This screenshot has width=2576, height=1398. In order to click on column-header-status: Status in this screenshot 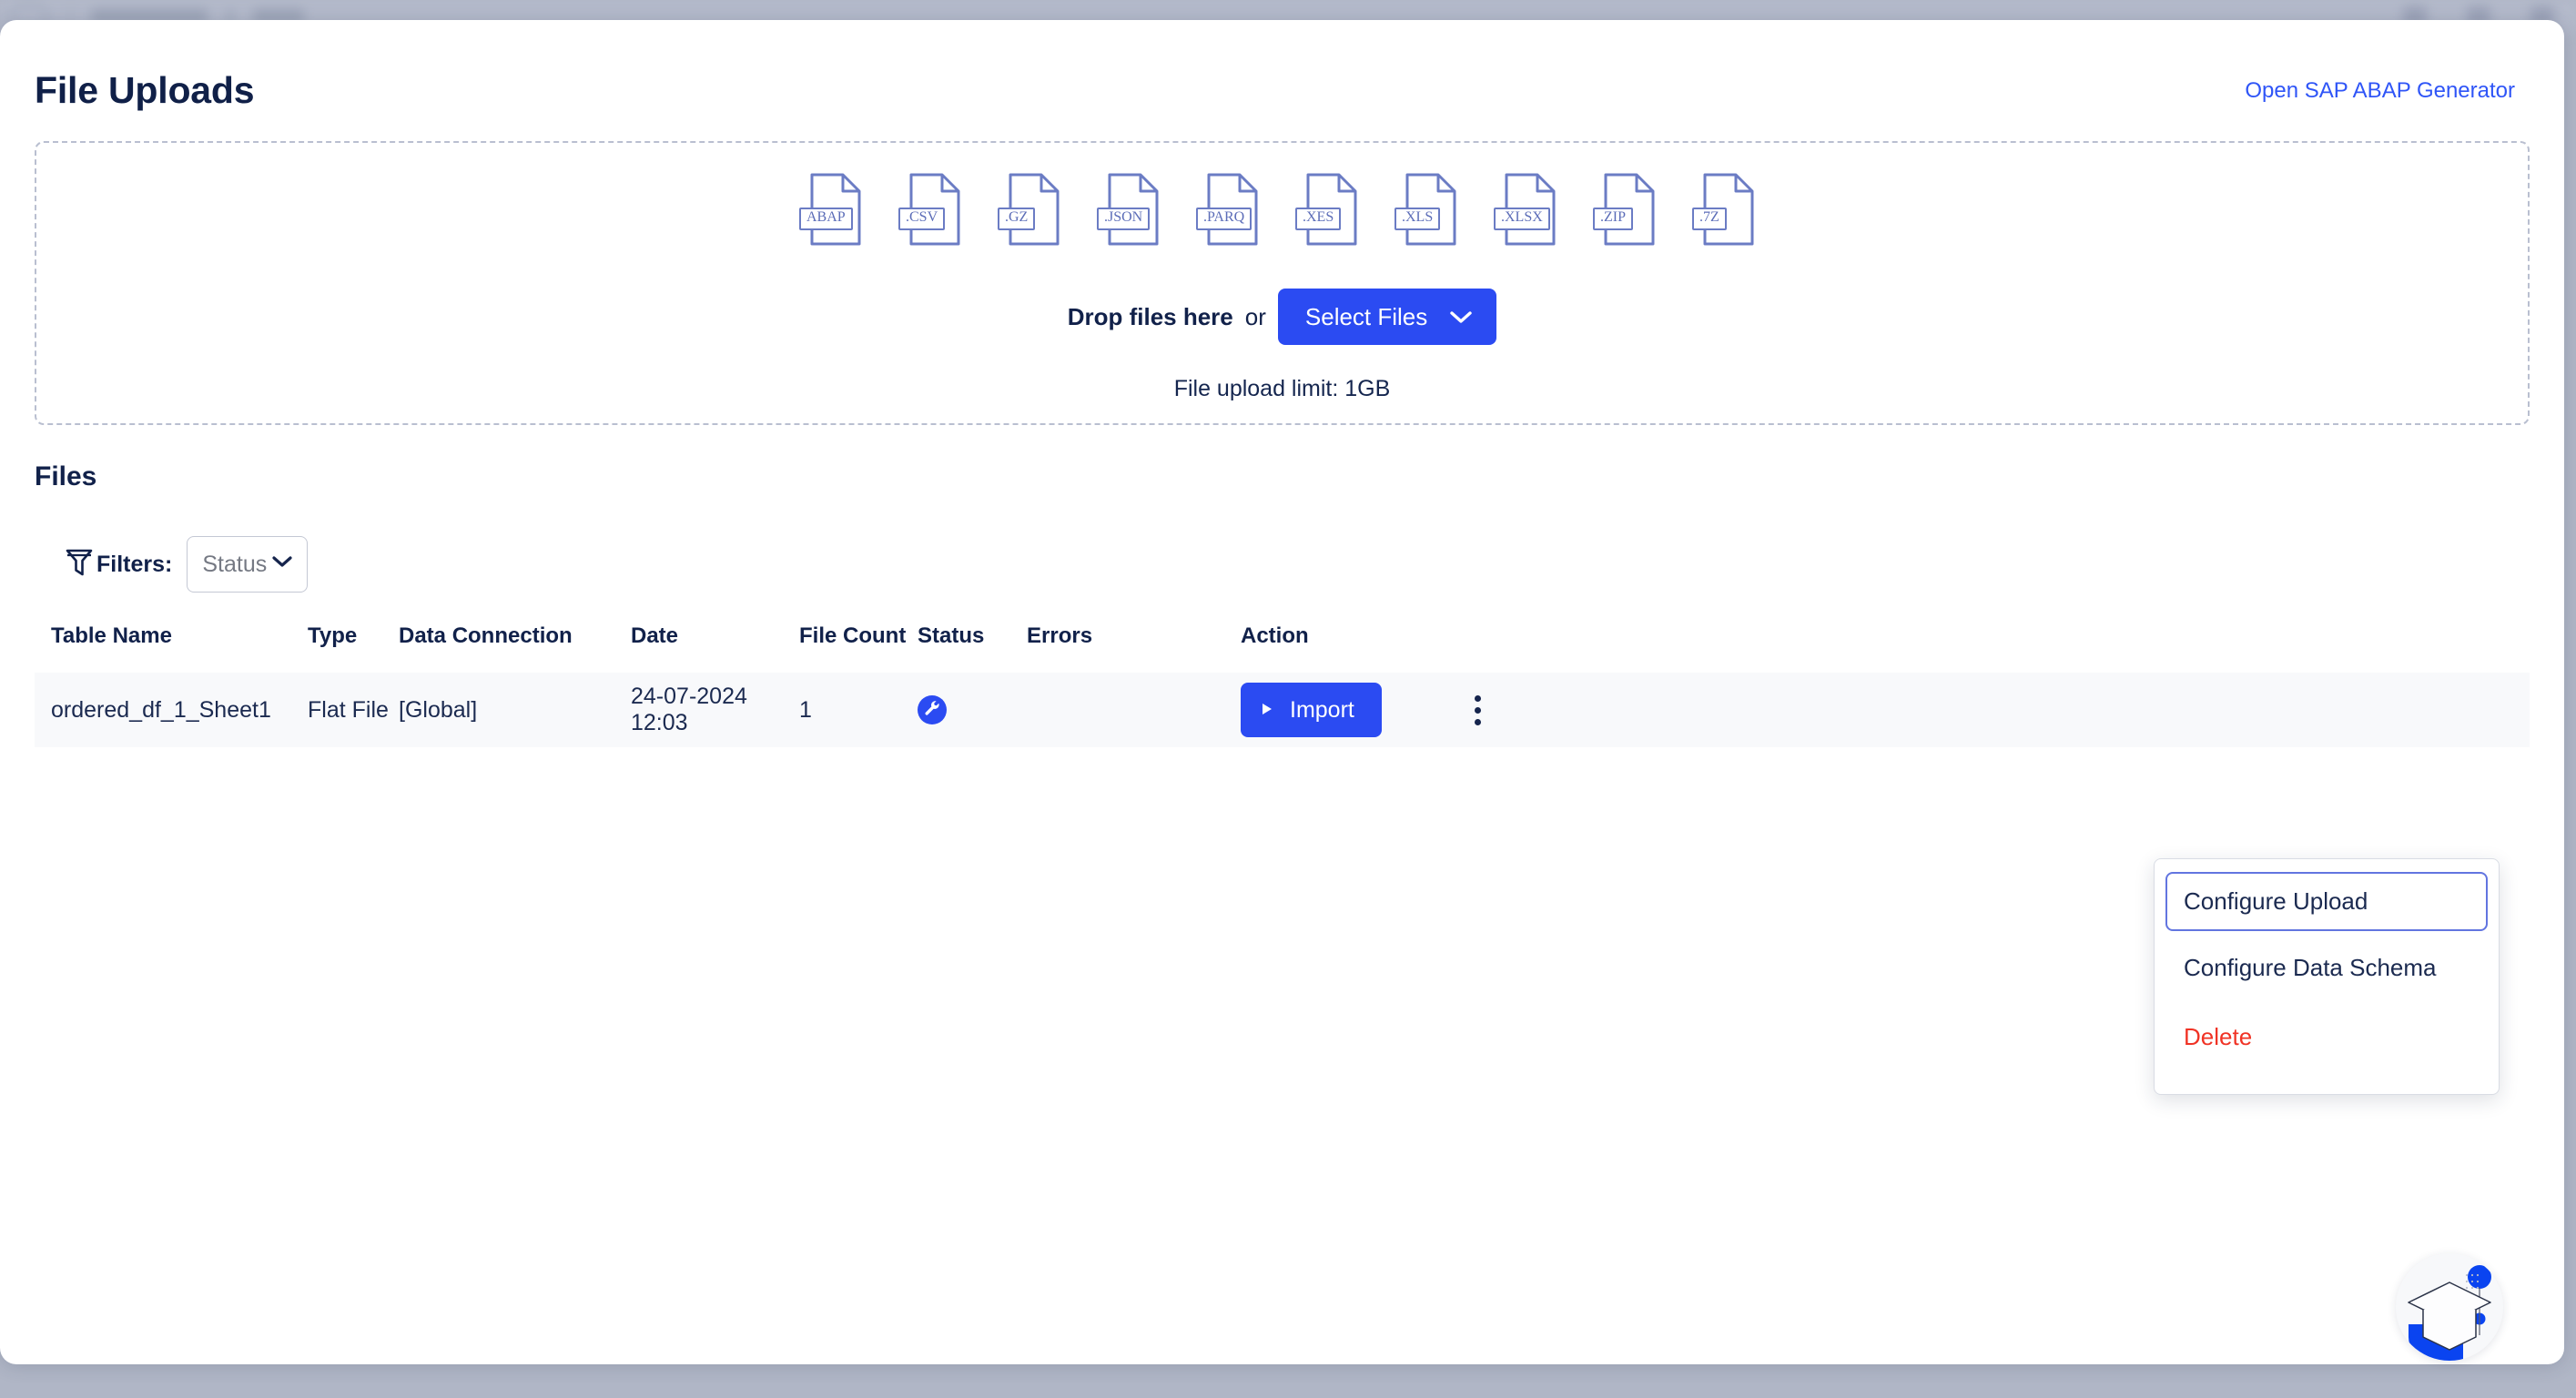, I will do `click(951, 635)`.